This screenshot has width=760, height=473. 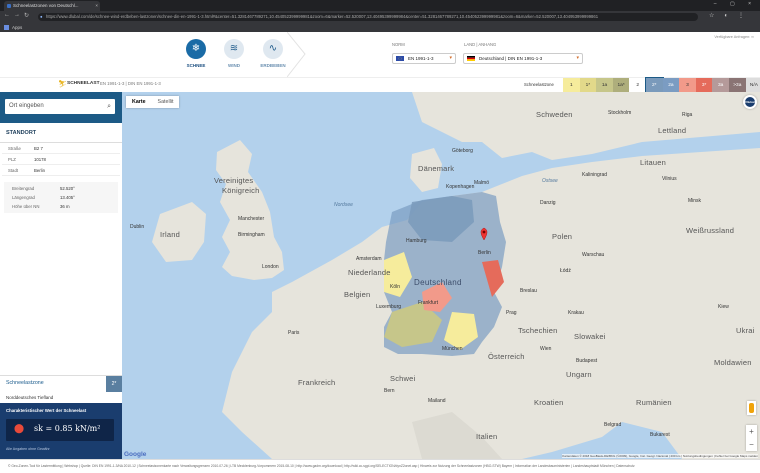 I want to click on window-controls: – ▢ ×, so click(x=735, y=4).